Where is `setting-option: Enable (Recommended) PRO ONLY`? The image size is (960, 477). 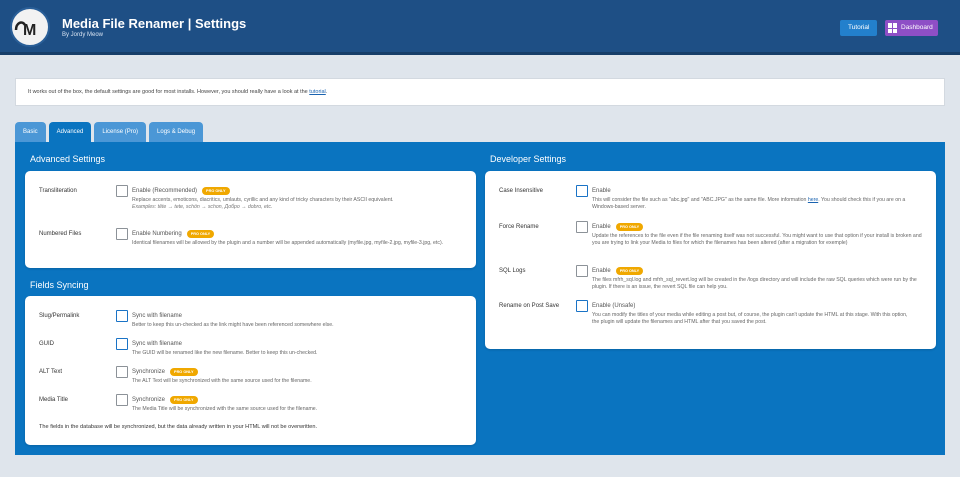
setting-option: Enable (Recommended) PRO ONLY is located at coordinates (181, 191).